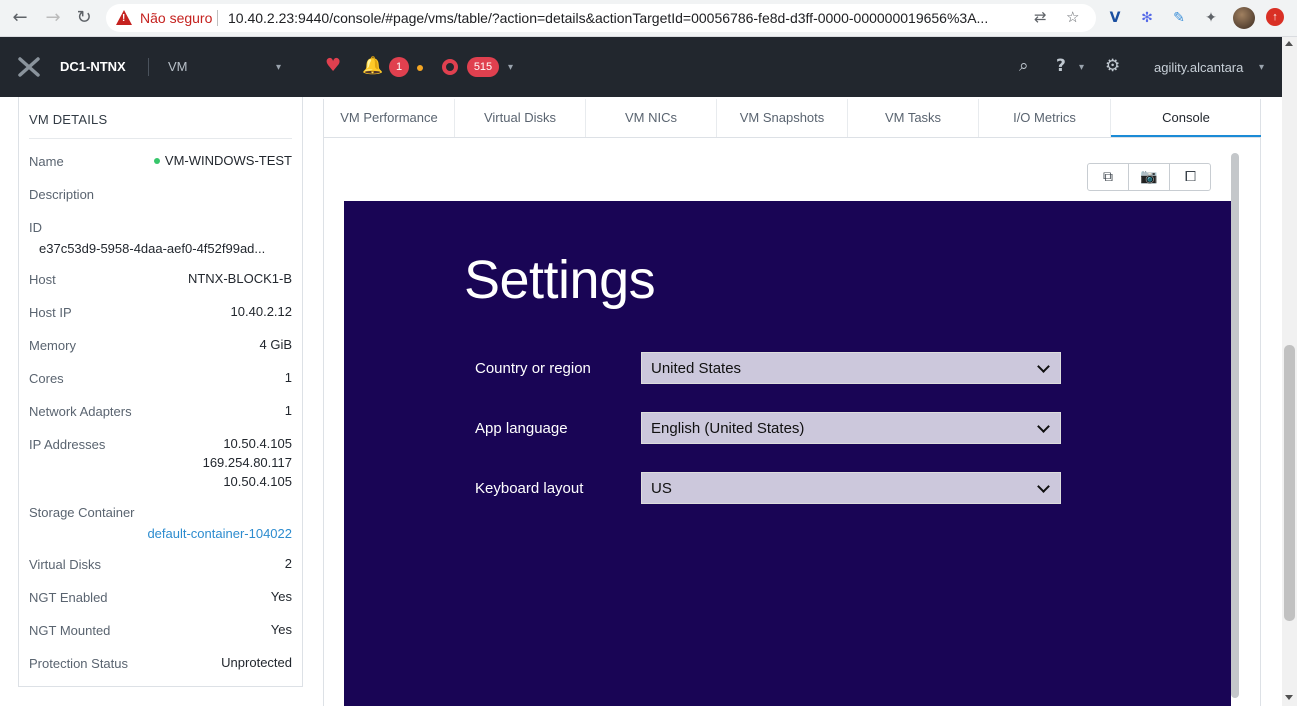  Describe the element at coordinates (278, 67) in the screenshot. I see `chevron-down-icon: ▾` at that location.